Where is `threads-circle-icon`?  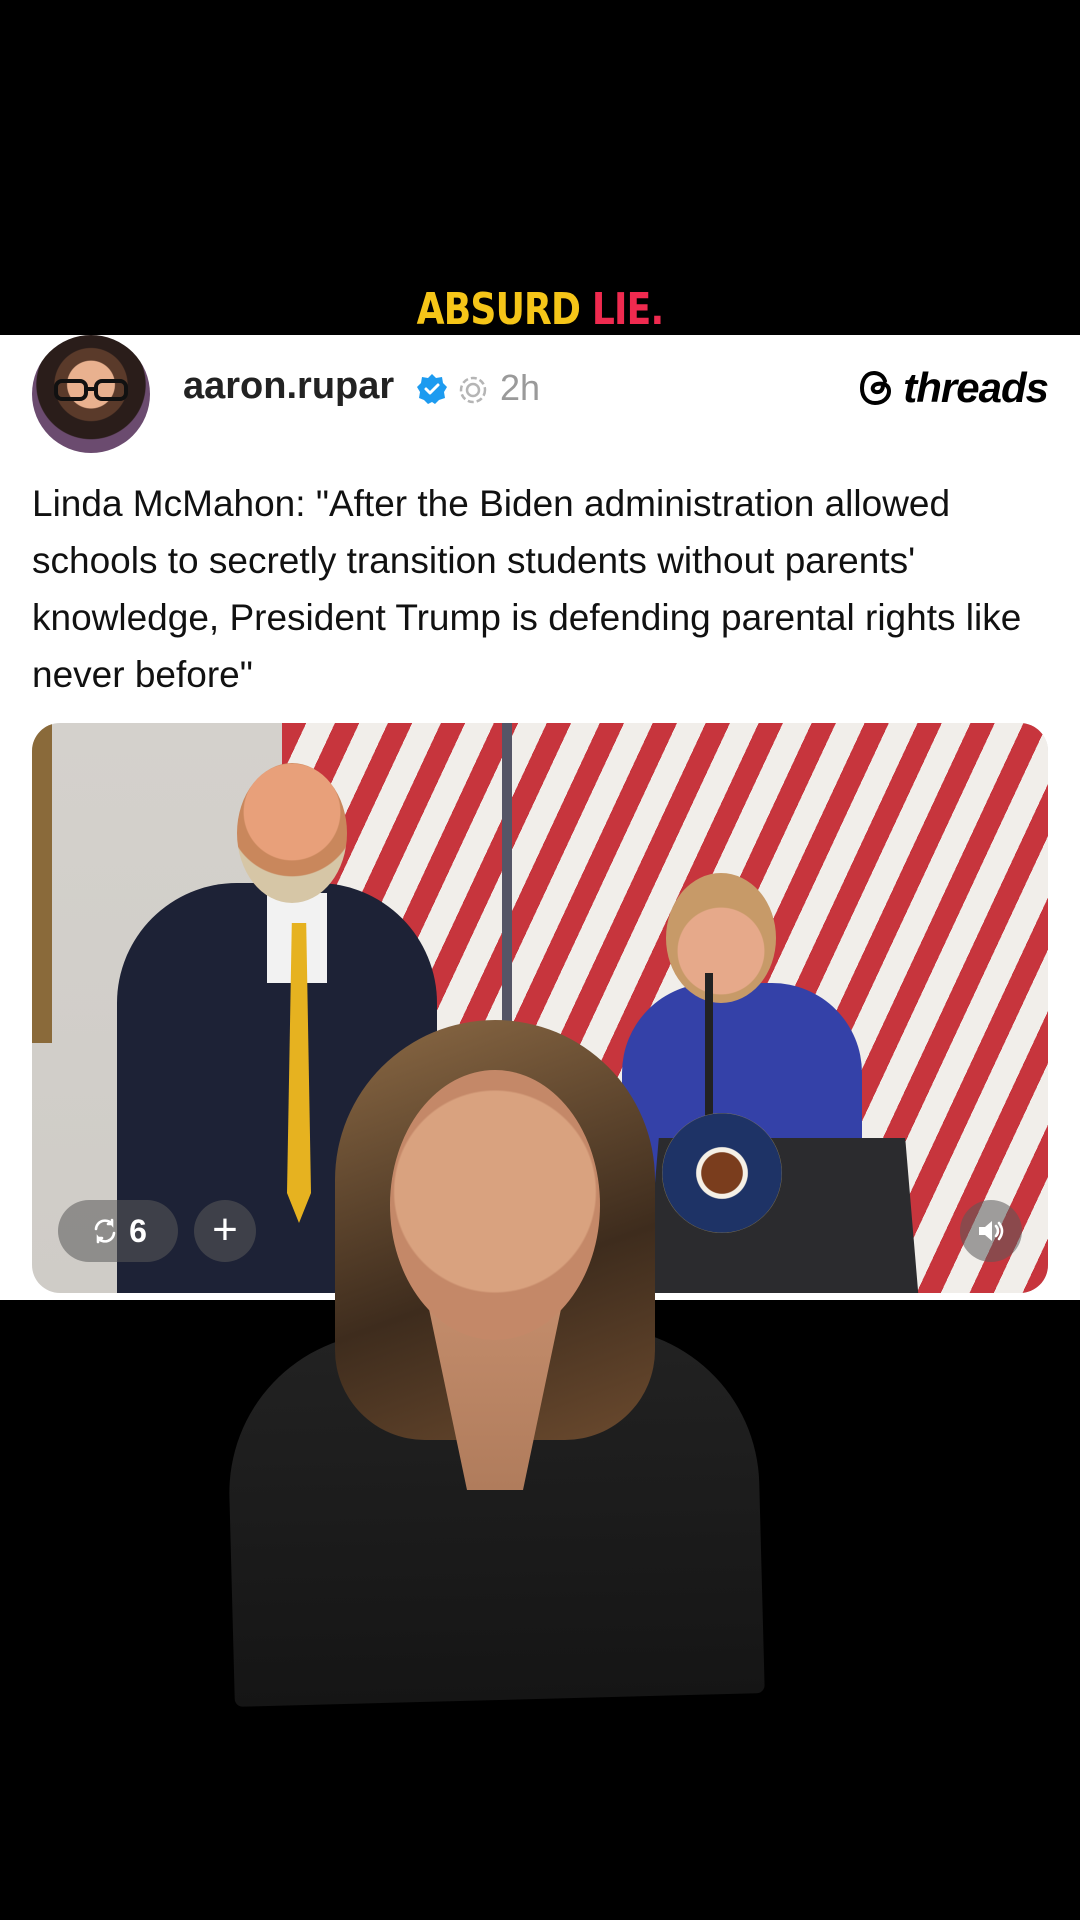
threads-circle-icon is located at coordinates (473, 390).